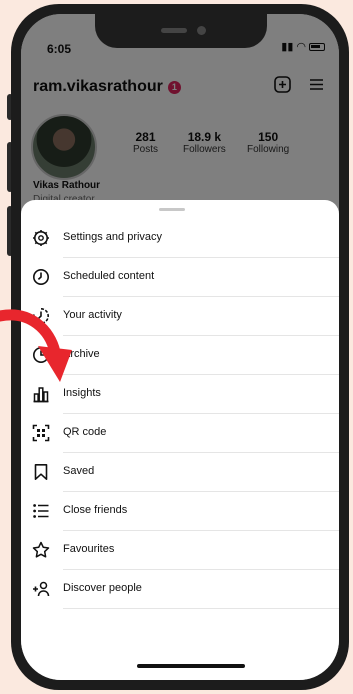 The width and height of the screenshot is (353, 694). Describe the element at coordinates (201, 277) in the screenshot. I see `menu-item-label: Scheduled content` at that location.